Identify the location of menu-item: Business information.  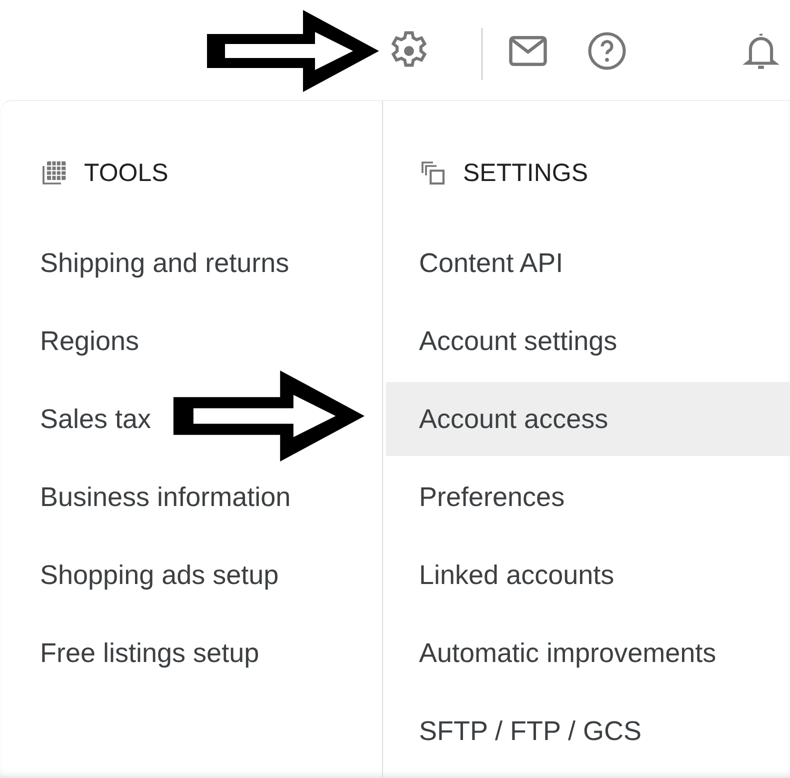
(191, 497).